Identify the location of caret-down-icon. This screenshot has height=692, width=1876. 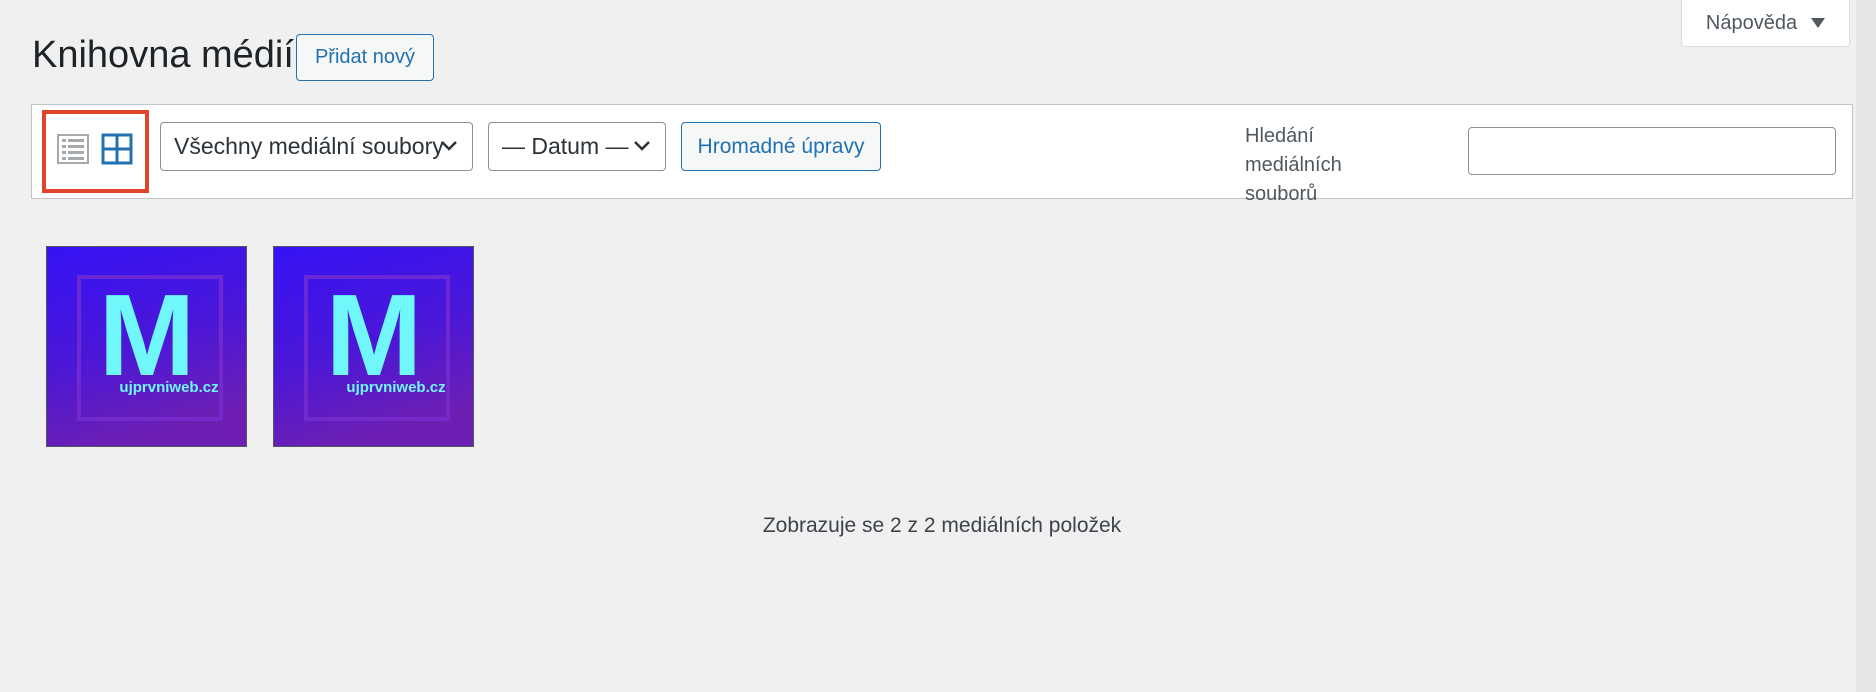
(1818, 23).